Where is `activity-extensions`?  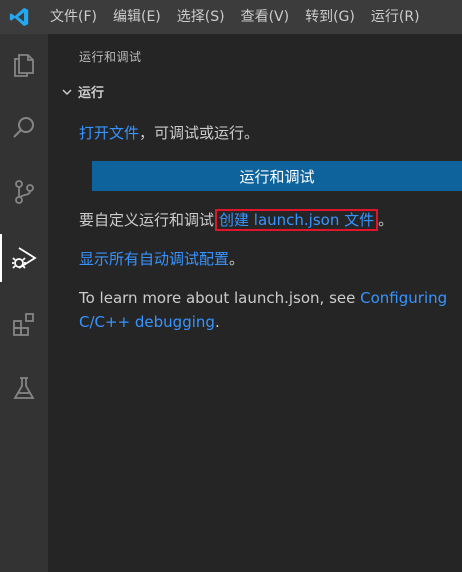 activity-extensions is located at coordinates (24, 324).